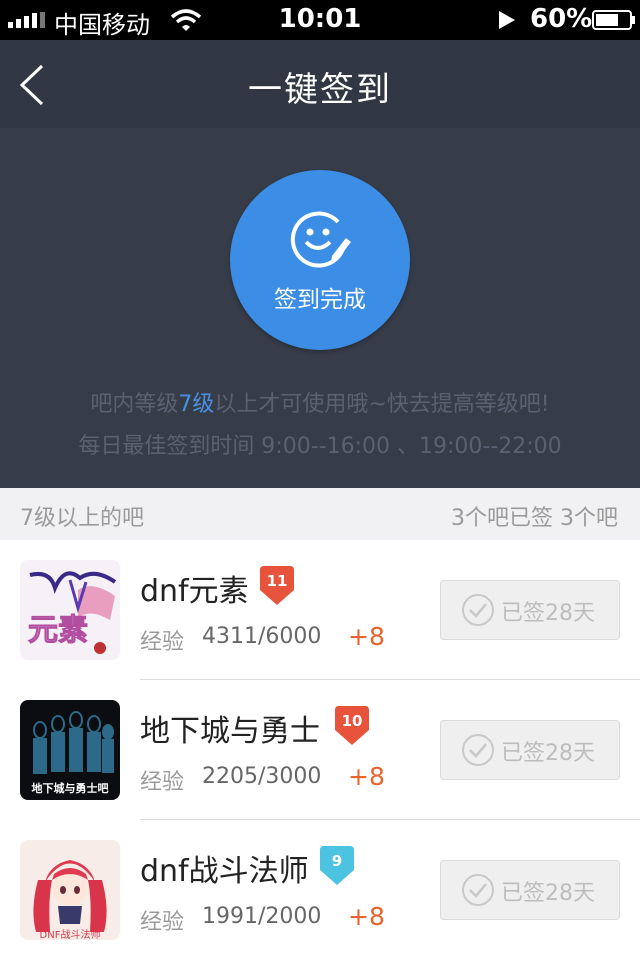 The width and height of the screenshot is (640, 960). I want to click on list-item: 元素 dnf元素 11 经验 4311/6000 +8 已签28天, so click(320, 610).